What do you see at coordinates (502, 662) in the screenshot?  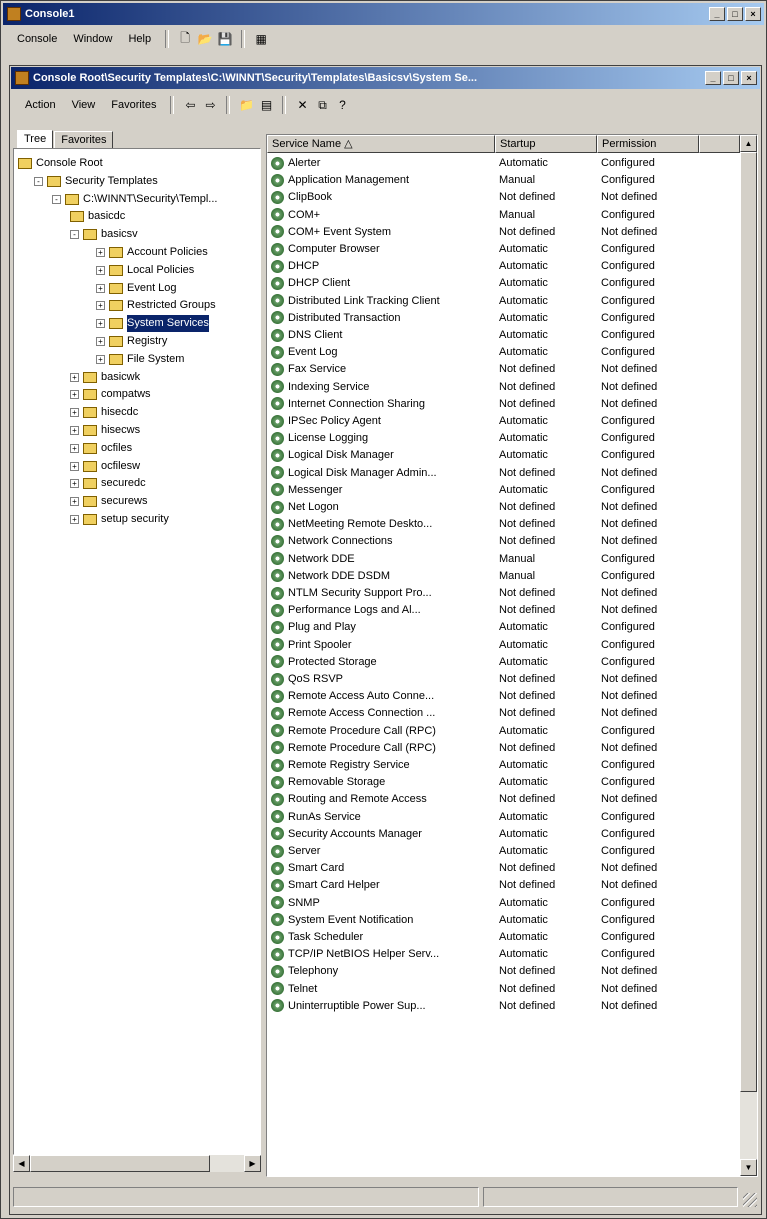 I see `table-row: Protected Storage Automatic Configured` at bounding box center [502, 662].